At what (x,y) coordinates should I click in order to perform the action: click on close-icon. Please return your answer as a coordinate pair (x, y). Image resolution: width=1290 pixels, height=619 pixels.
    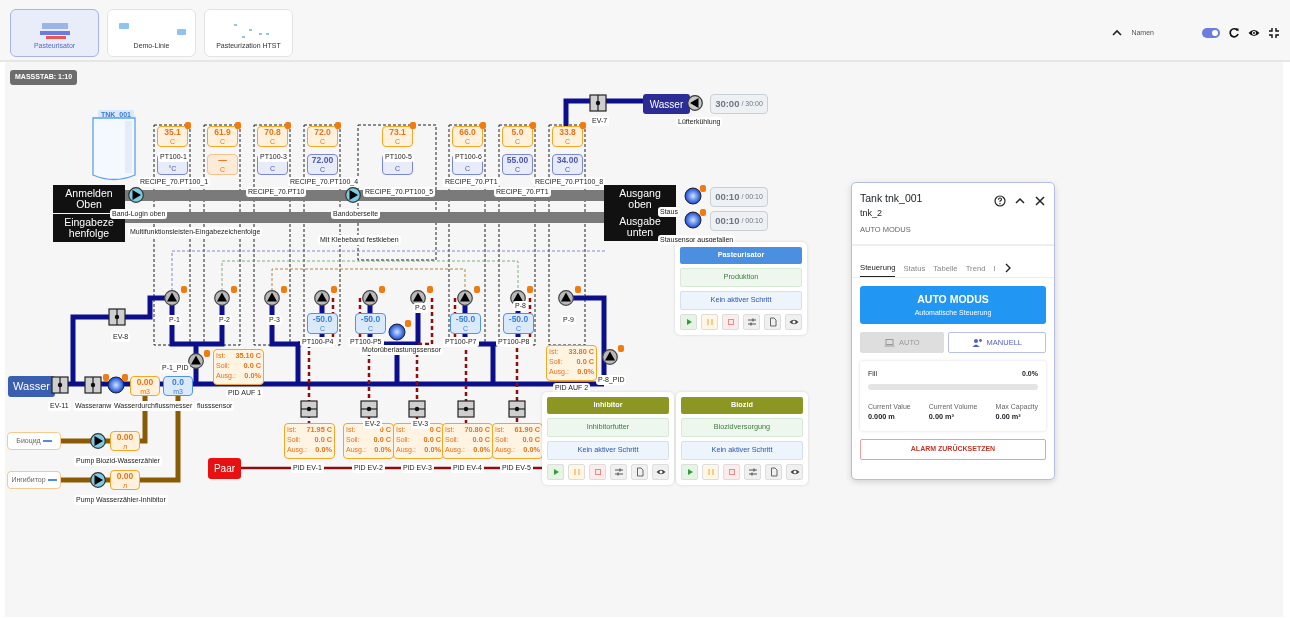
    Looking at the image, I should click on (1040, 201).